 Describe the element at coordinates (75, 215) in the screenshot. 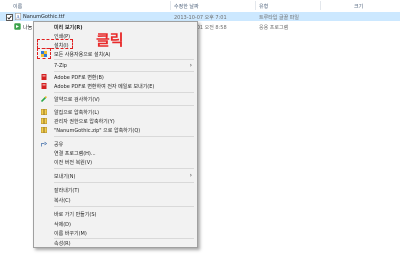

I see `menu-item-label: 바로 가기 만들기(S)` at that location.